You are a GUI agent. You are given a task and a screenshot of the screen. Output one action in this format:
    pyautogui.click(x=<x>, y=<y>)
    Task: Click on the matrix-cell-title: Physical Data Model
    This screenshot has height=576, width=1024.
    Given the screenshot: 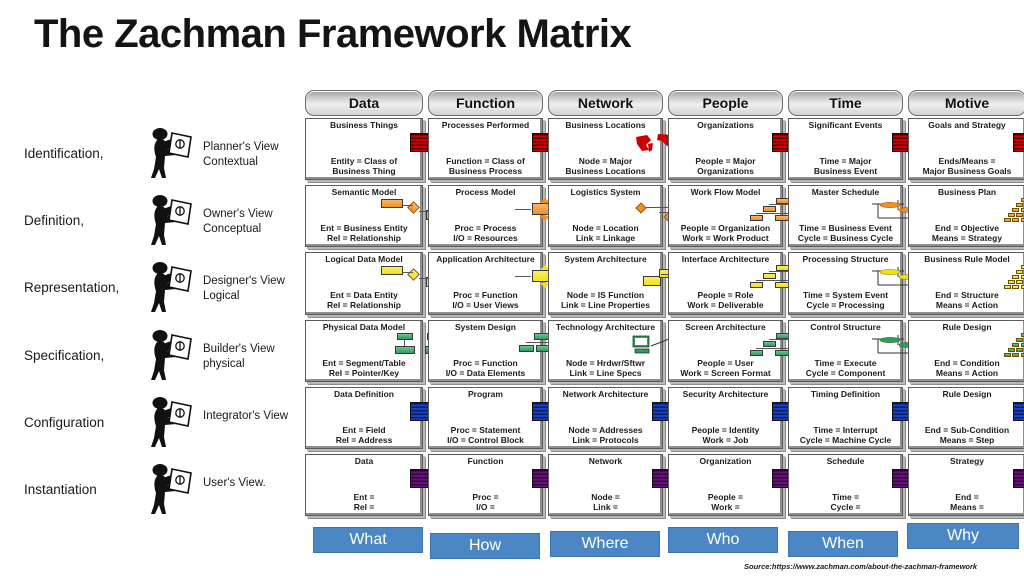 What is the action you would take?
    pyautogui.click(x=364, y=327)
    